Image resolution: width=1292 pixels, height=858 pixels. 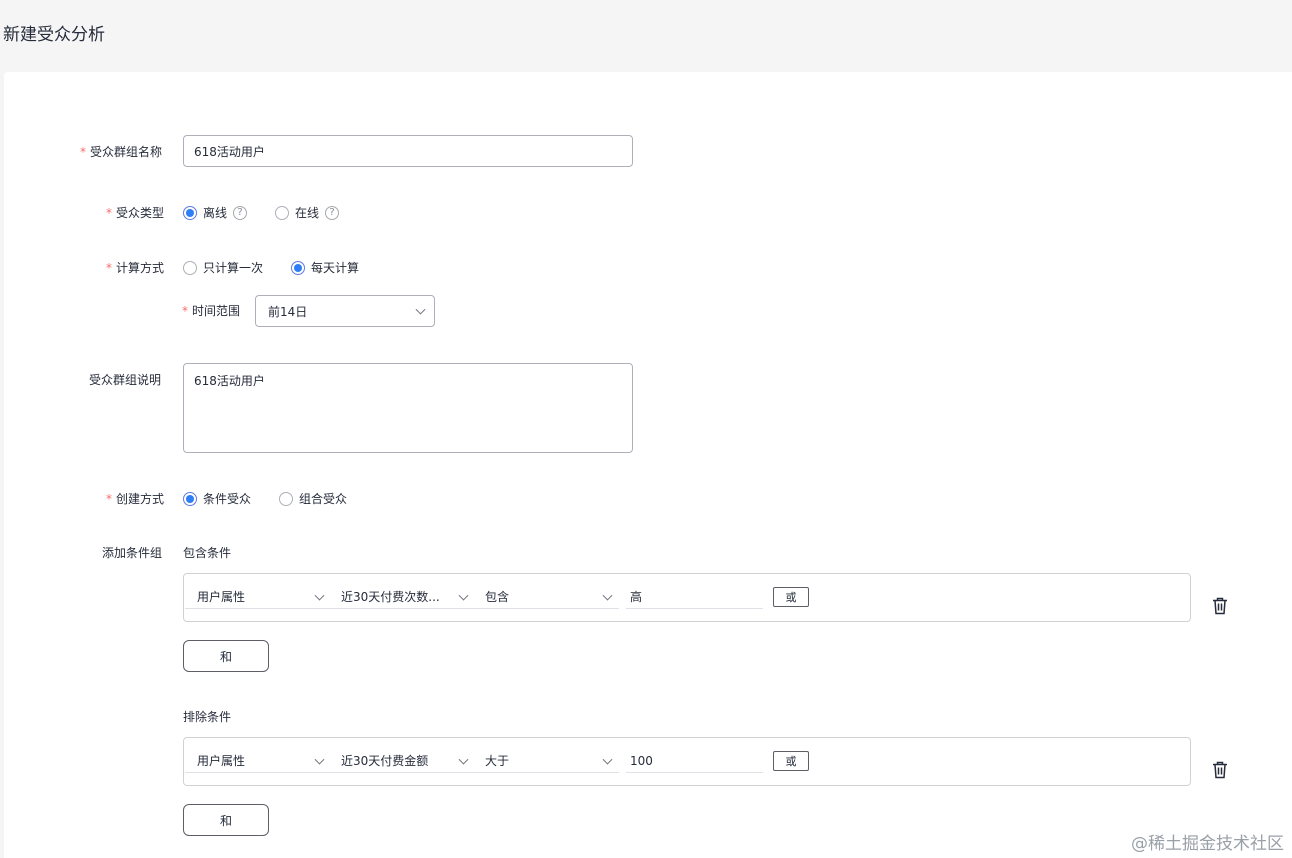 I want to click on exclude-op-select: 大于, so click(x=546, y=761).